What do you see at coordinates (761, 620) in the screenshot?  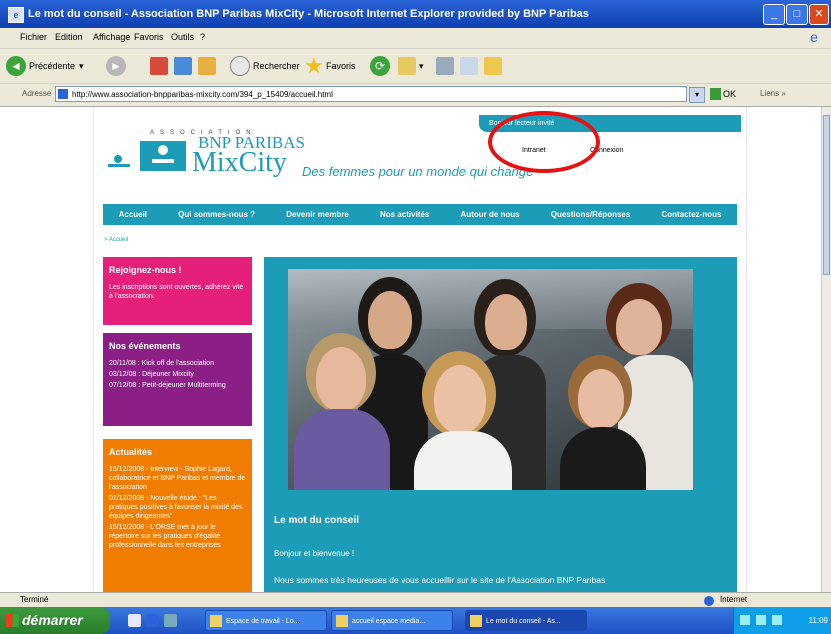 I see `tray-volume-icon` at bounding box center [761, 620].